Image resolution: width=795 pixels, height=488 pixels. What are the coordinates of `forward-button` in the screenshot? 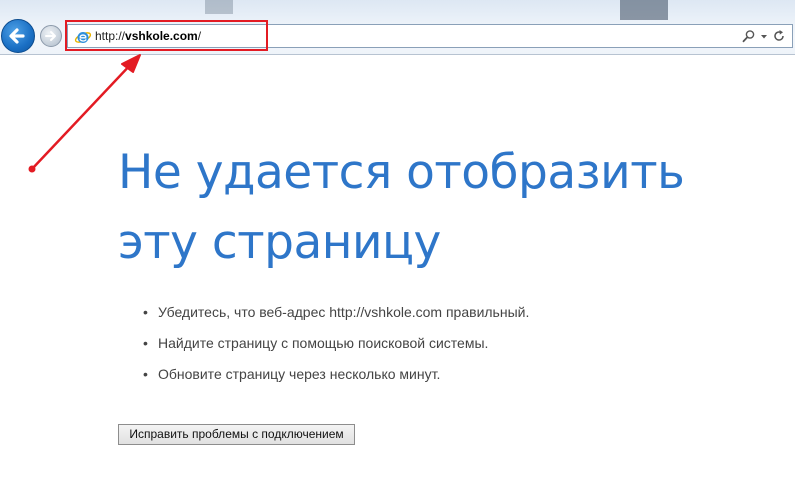 It's located at (51, 36).